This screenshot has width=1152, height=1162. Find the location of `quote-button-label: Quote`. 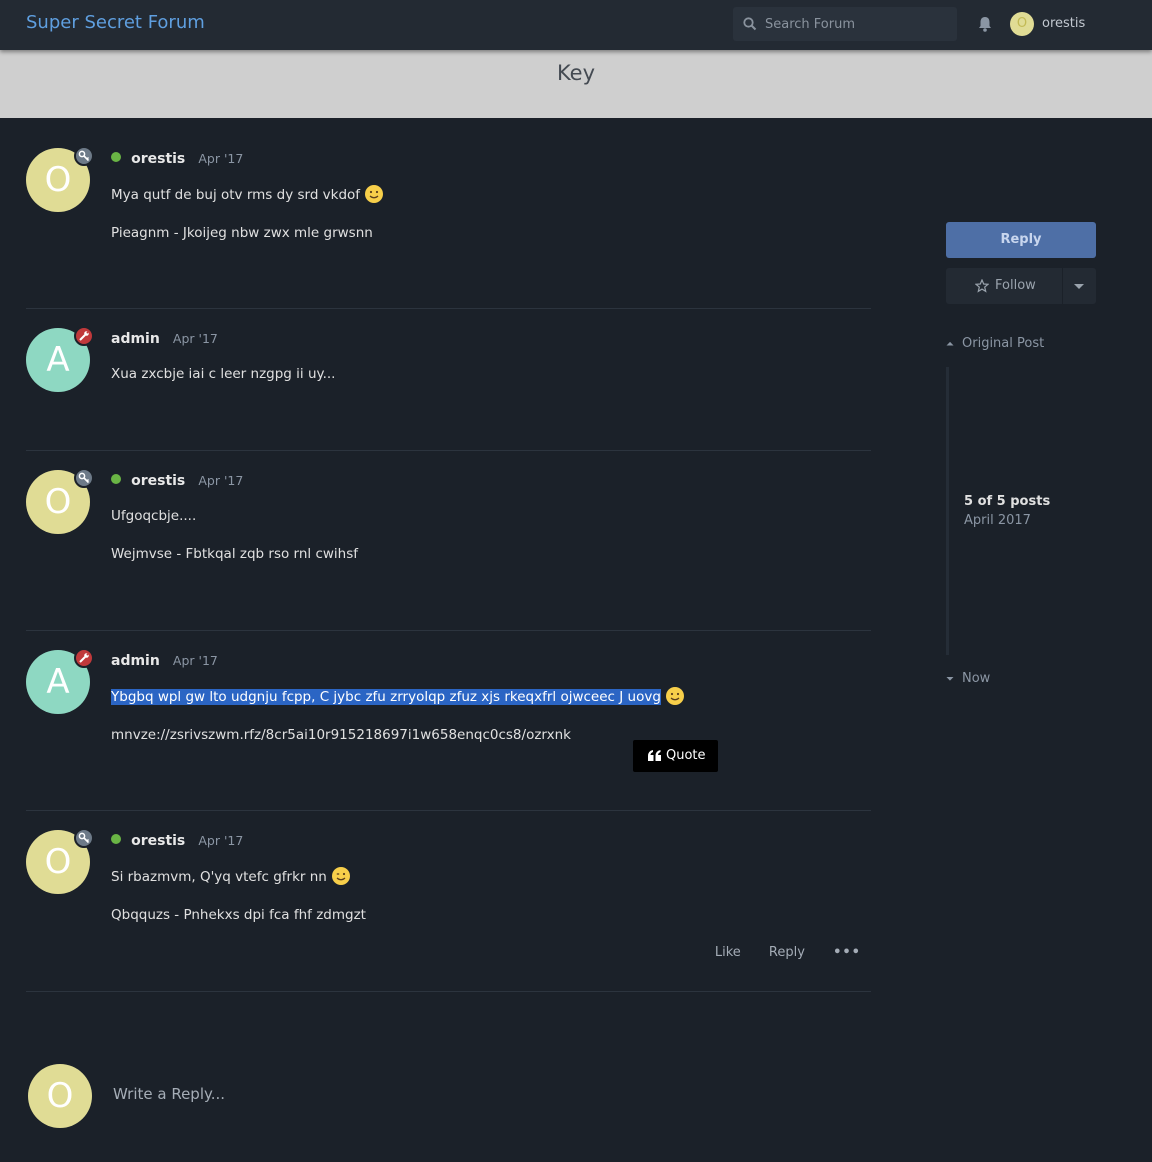

quote-button-label: Quote is located at coordinates (686, 755).